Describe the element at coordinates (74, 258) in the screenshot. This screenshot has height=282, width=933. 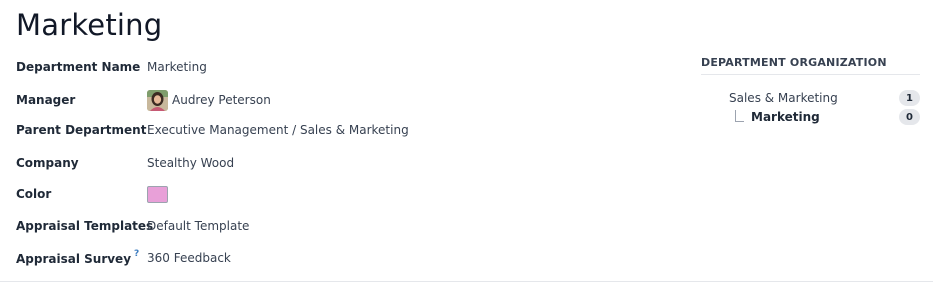
I see `appraisal-survey-label-text: Appraisal Survey` at that location.